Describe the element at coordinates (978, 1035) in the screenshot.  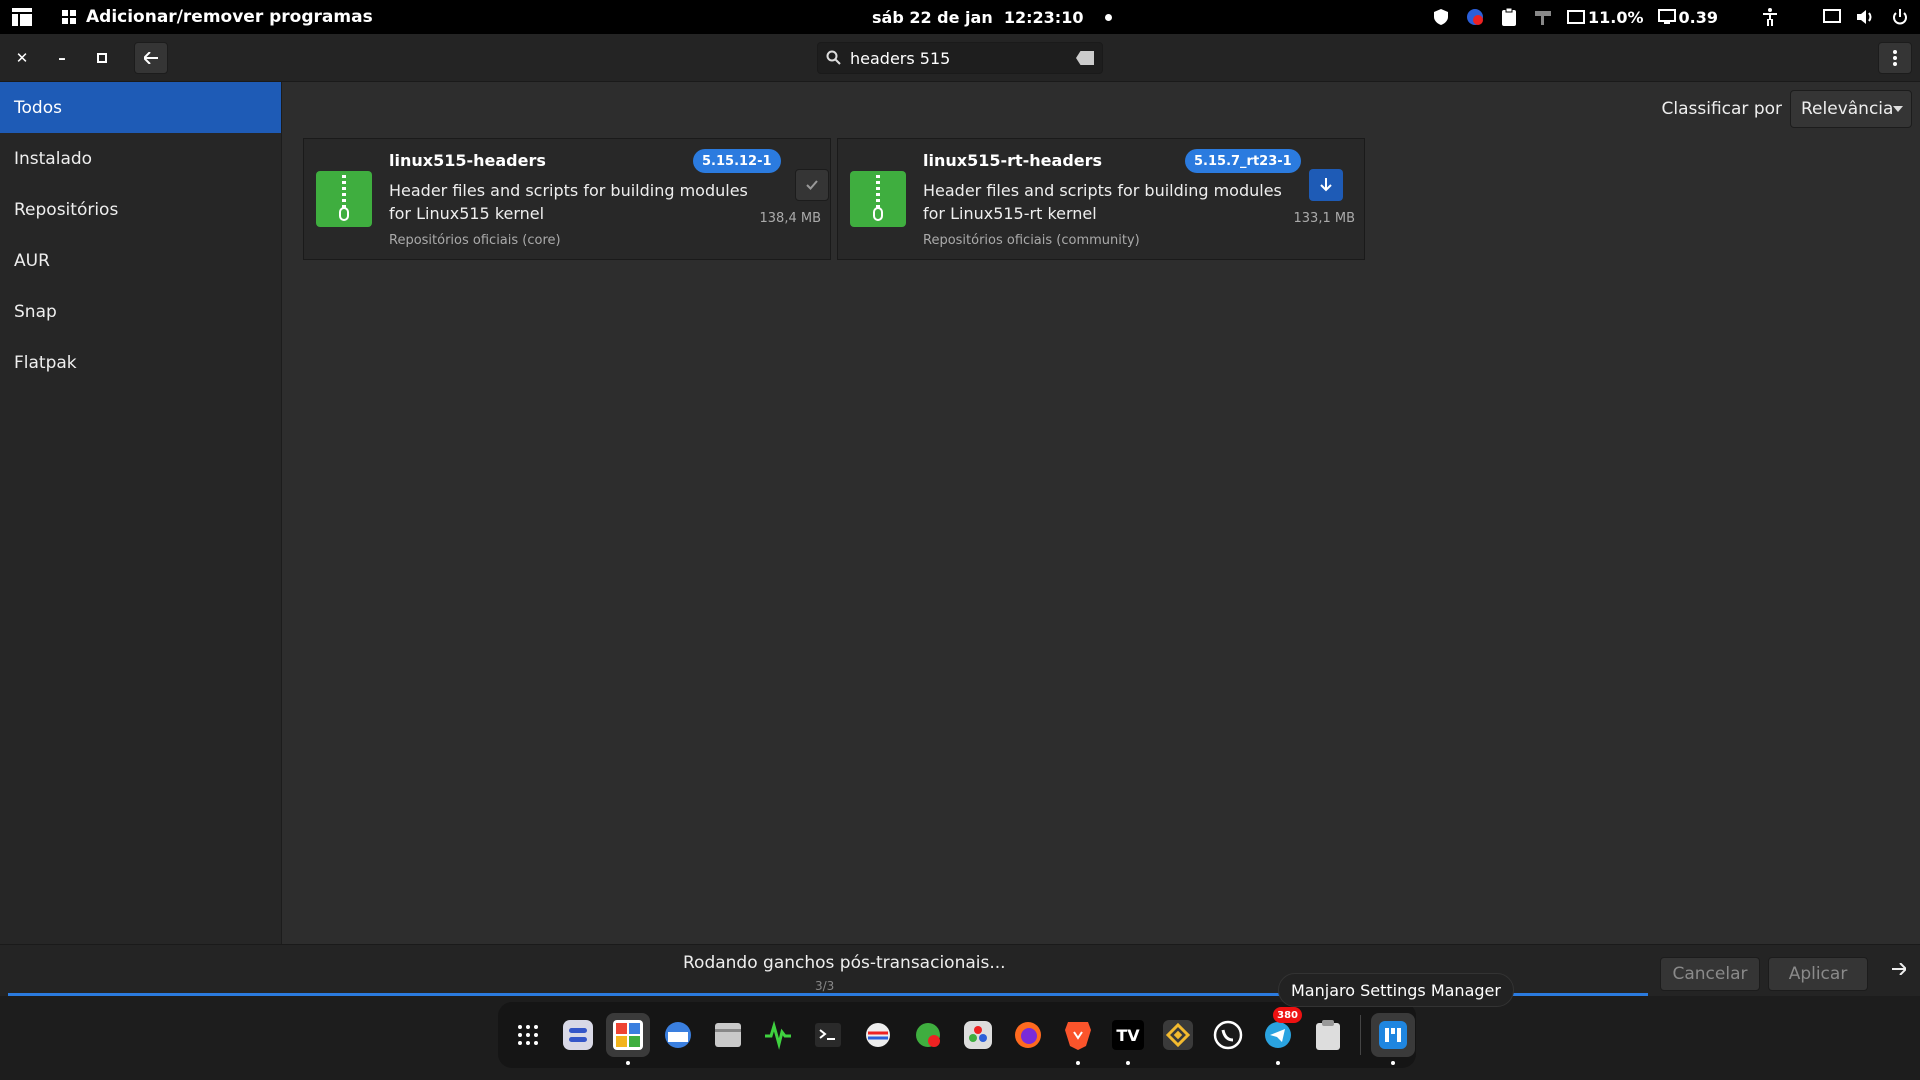
I see `davinci-icon` at that location.